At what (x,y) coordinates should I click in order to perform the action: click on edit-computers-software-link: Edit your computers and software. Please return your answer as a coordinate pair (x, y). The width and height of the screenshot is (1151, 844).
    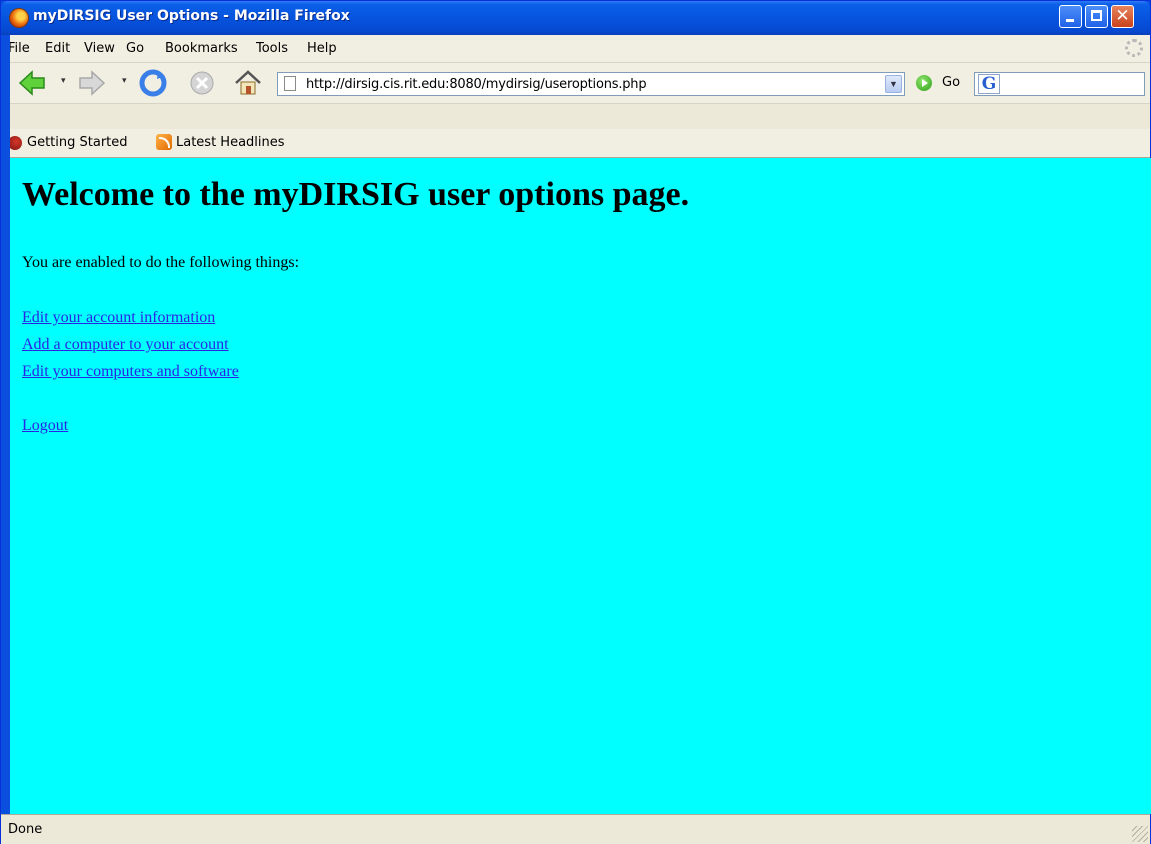
    Looking at the image, I should click on (130, 372).